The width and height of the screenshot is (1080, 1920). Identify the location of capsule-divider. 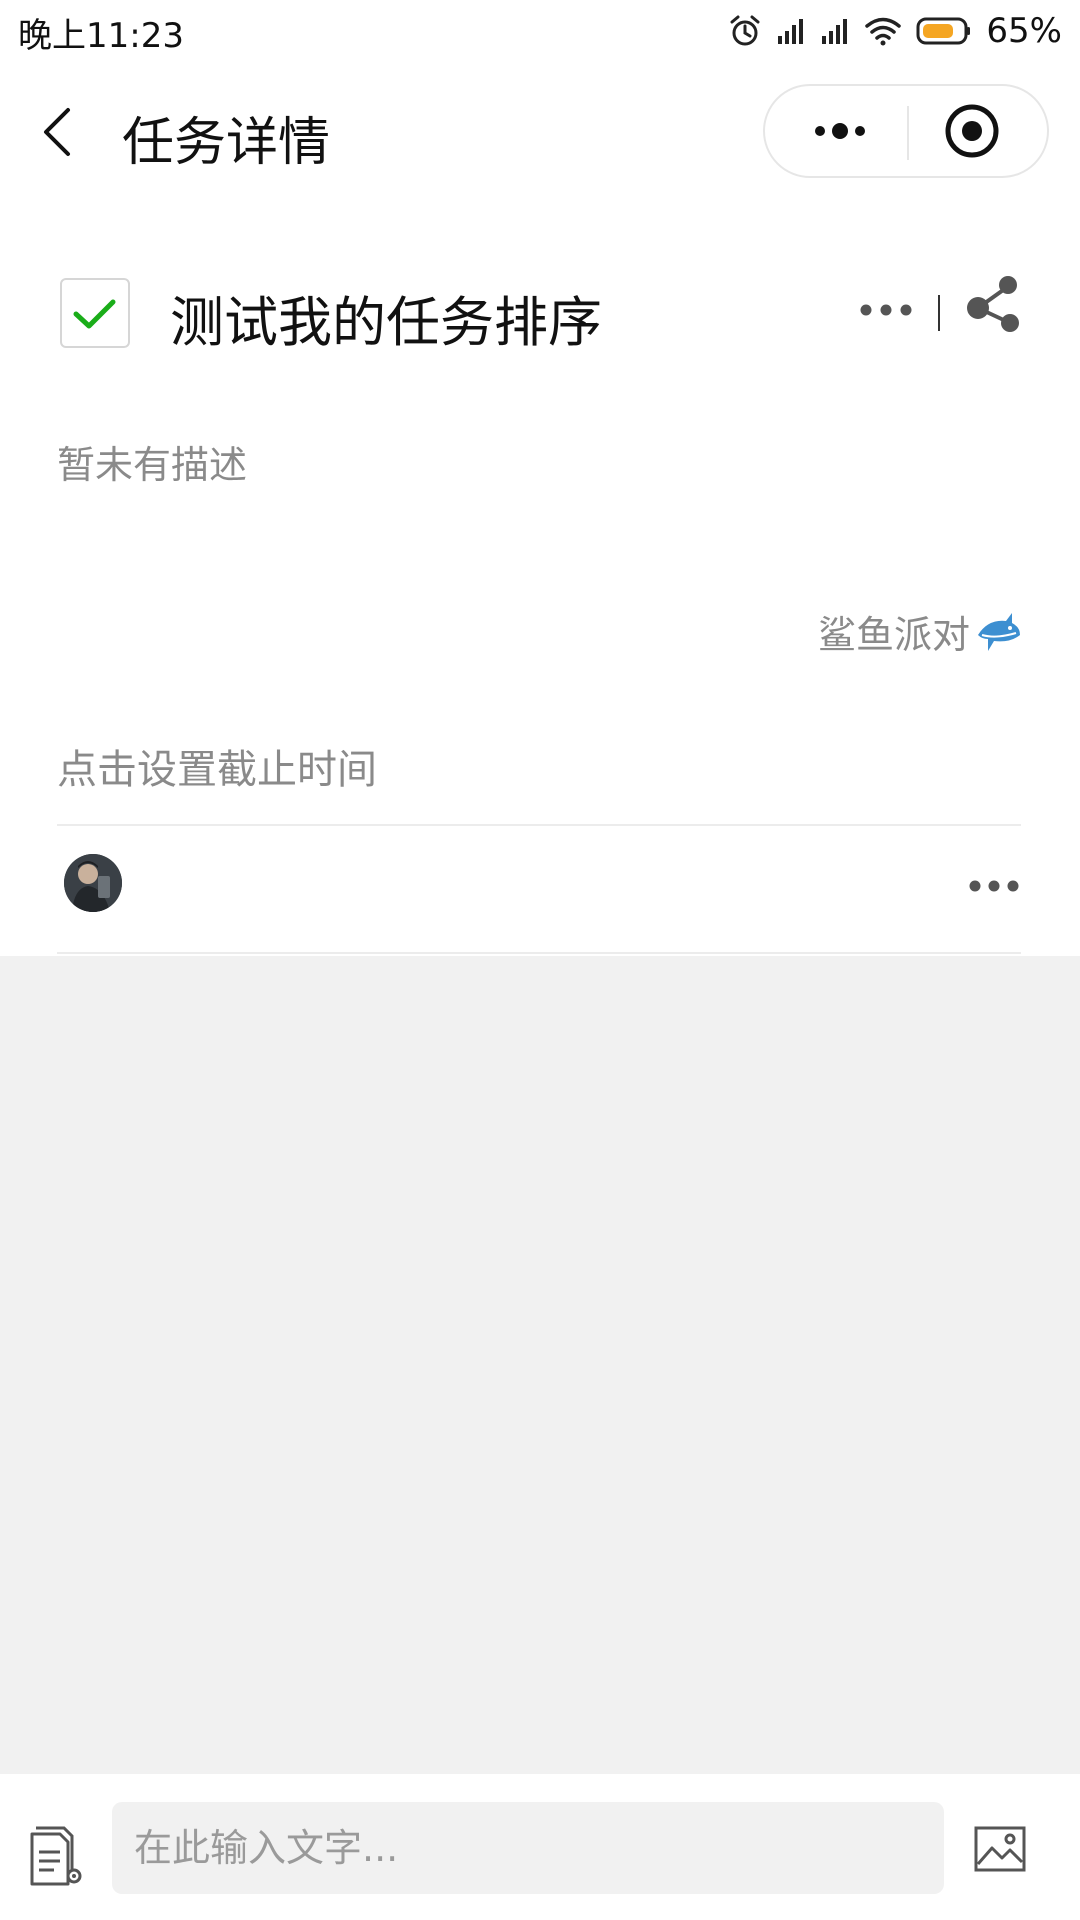
(908, 133).